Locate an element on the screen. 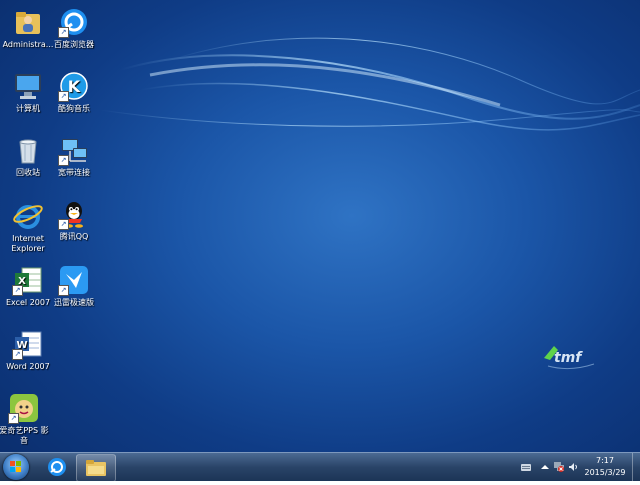 This screenshot has width=640, height=485. desktop-icon-kugou-music: K ↗ 酷狗音乐 is located at coordinates (74, 92).